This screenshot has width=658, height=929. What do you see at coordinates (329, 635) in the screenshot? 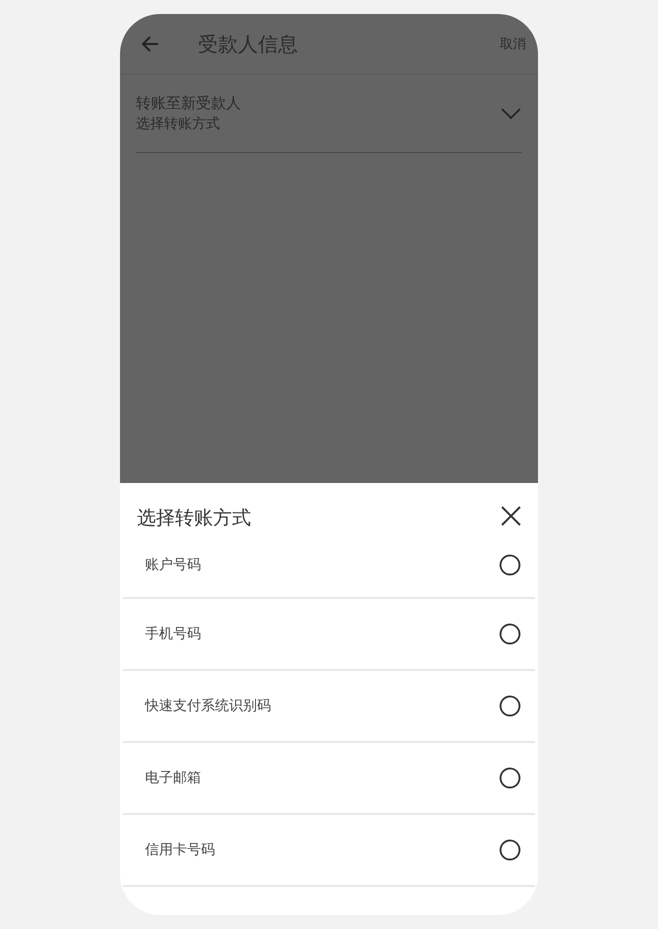
I see `transfer-option: 手机号码` at bounding box center [329, 635].